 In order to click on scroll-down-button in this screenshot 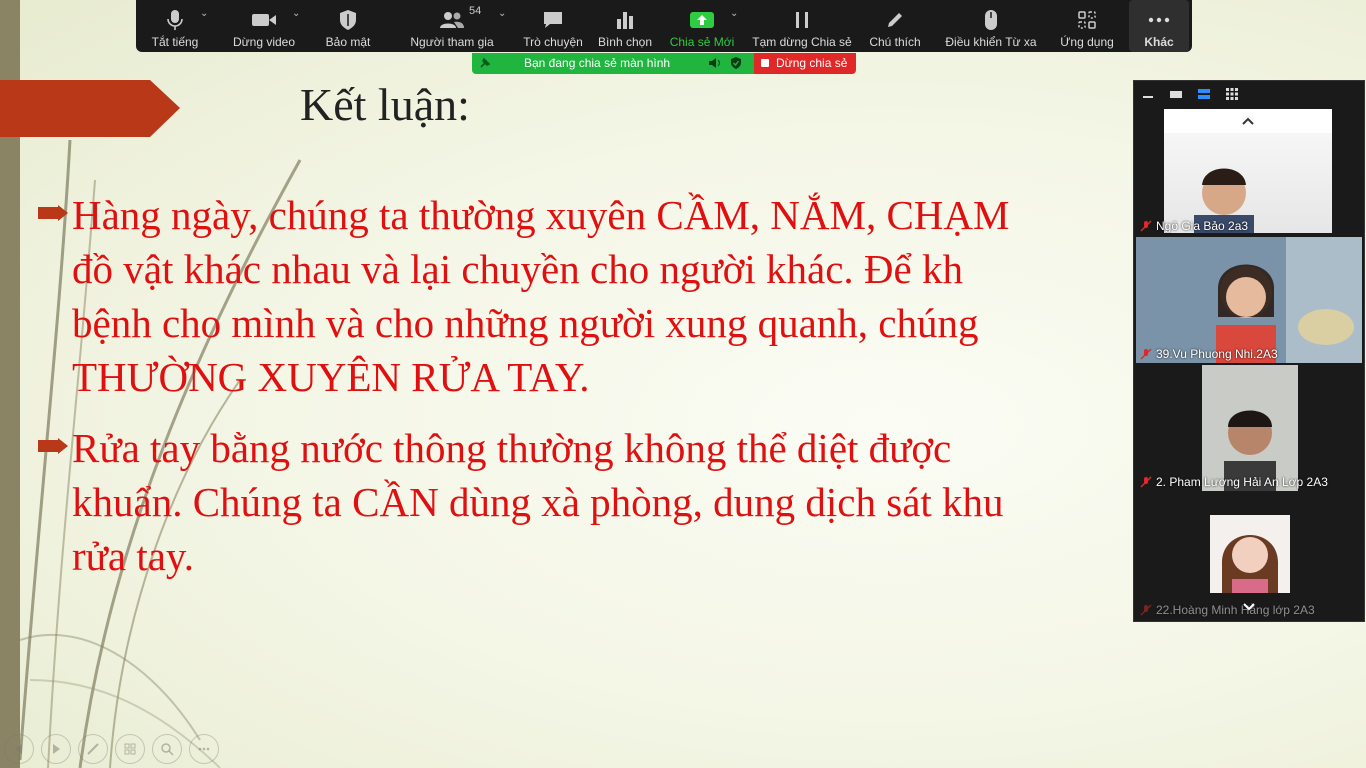, I will do `click(1249, 607)`.